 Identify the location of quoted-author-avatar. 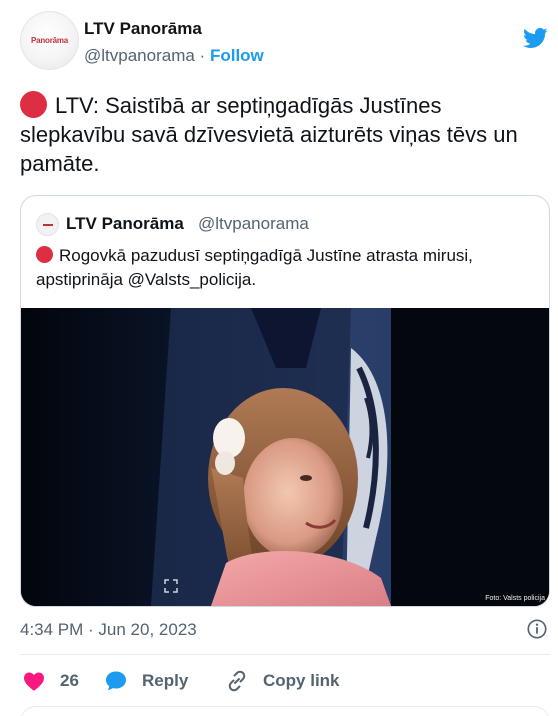
(47, 224).